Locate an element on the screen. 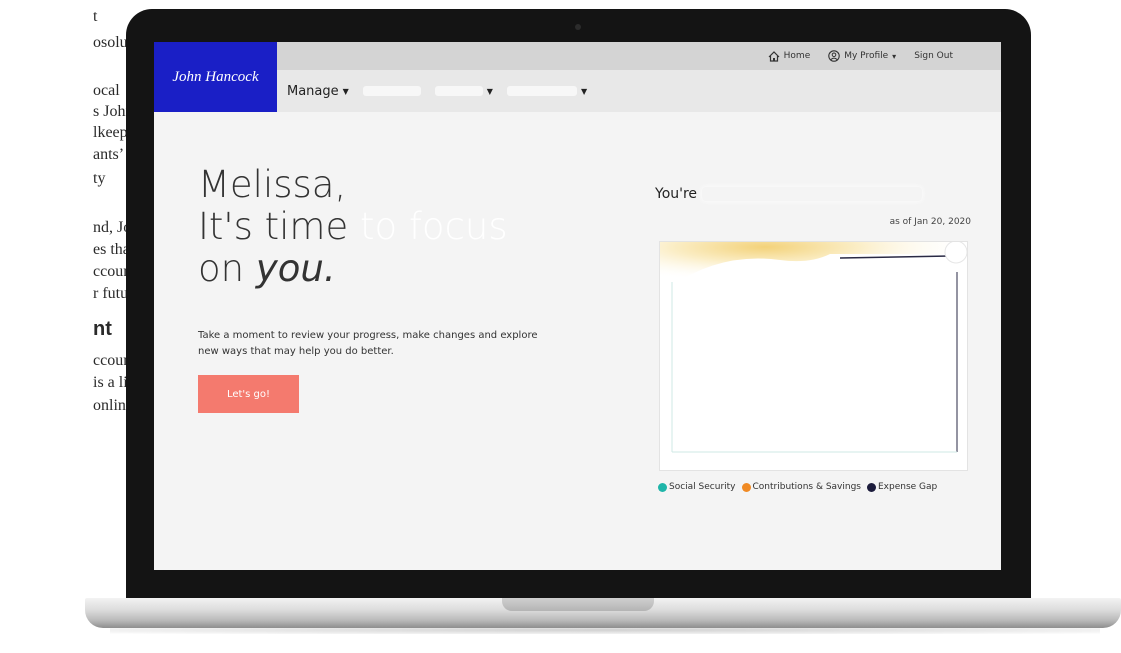  my-profile-label: My Profile is located at coordinates (866, 56).